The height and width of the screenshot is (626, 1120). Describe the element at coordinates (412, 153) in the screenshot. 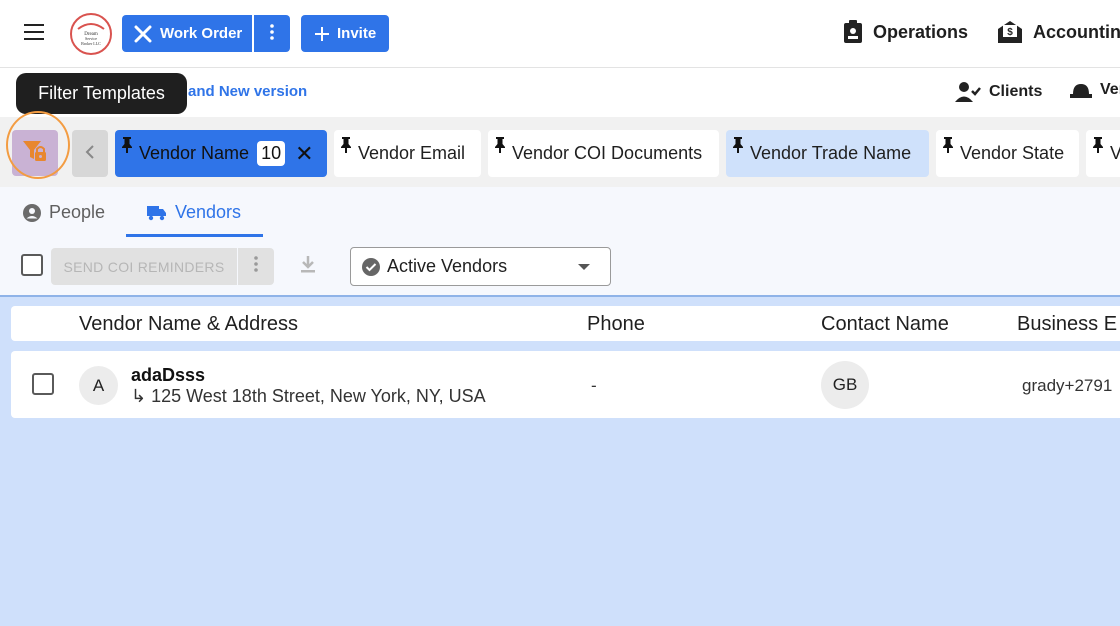

I see `chip-label: Vendor Email` at that location.